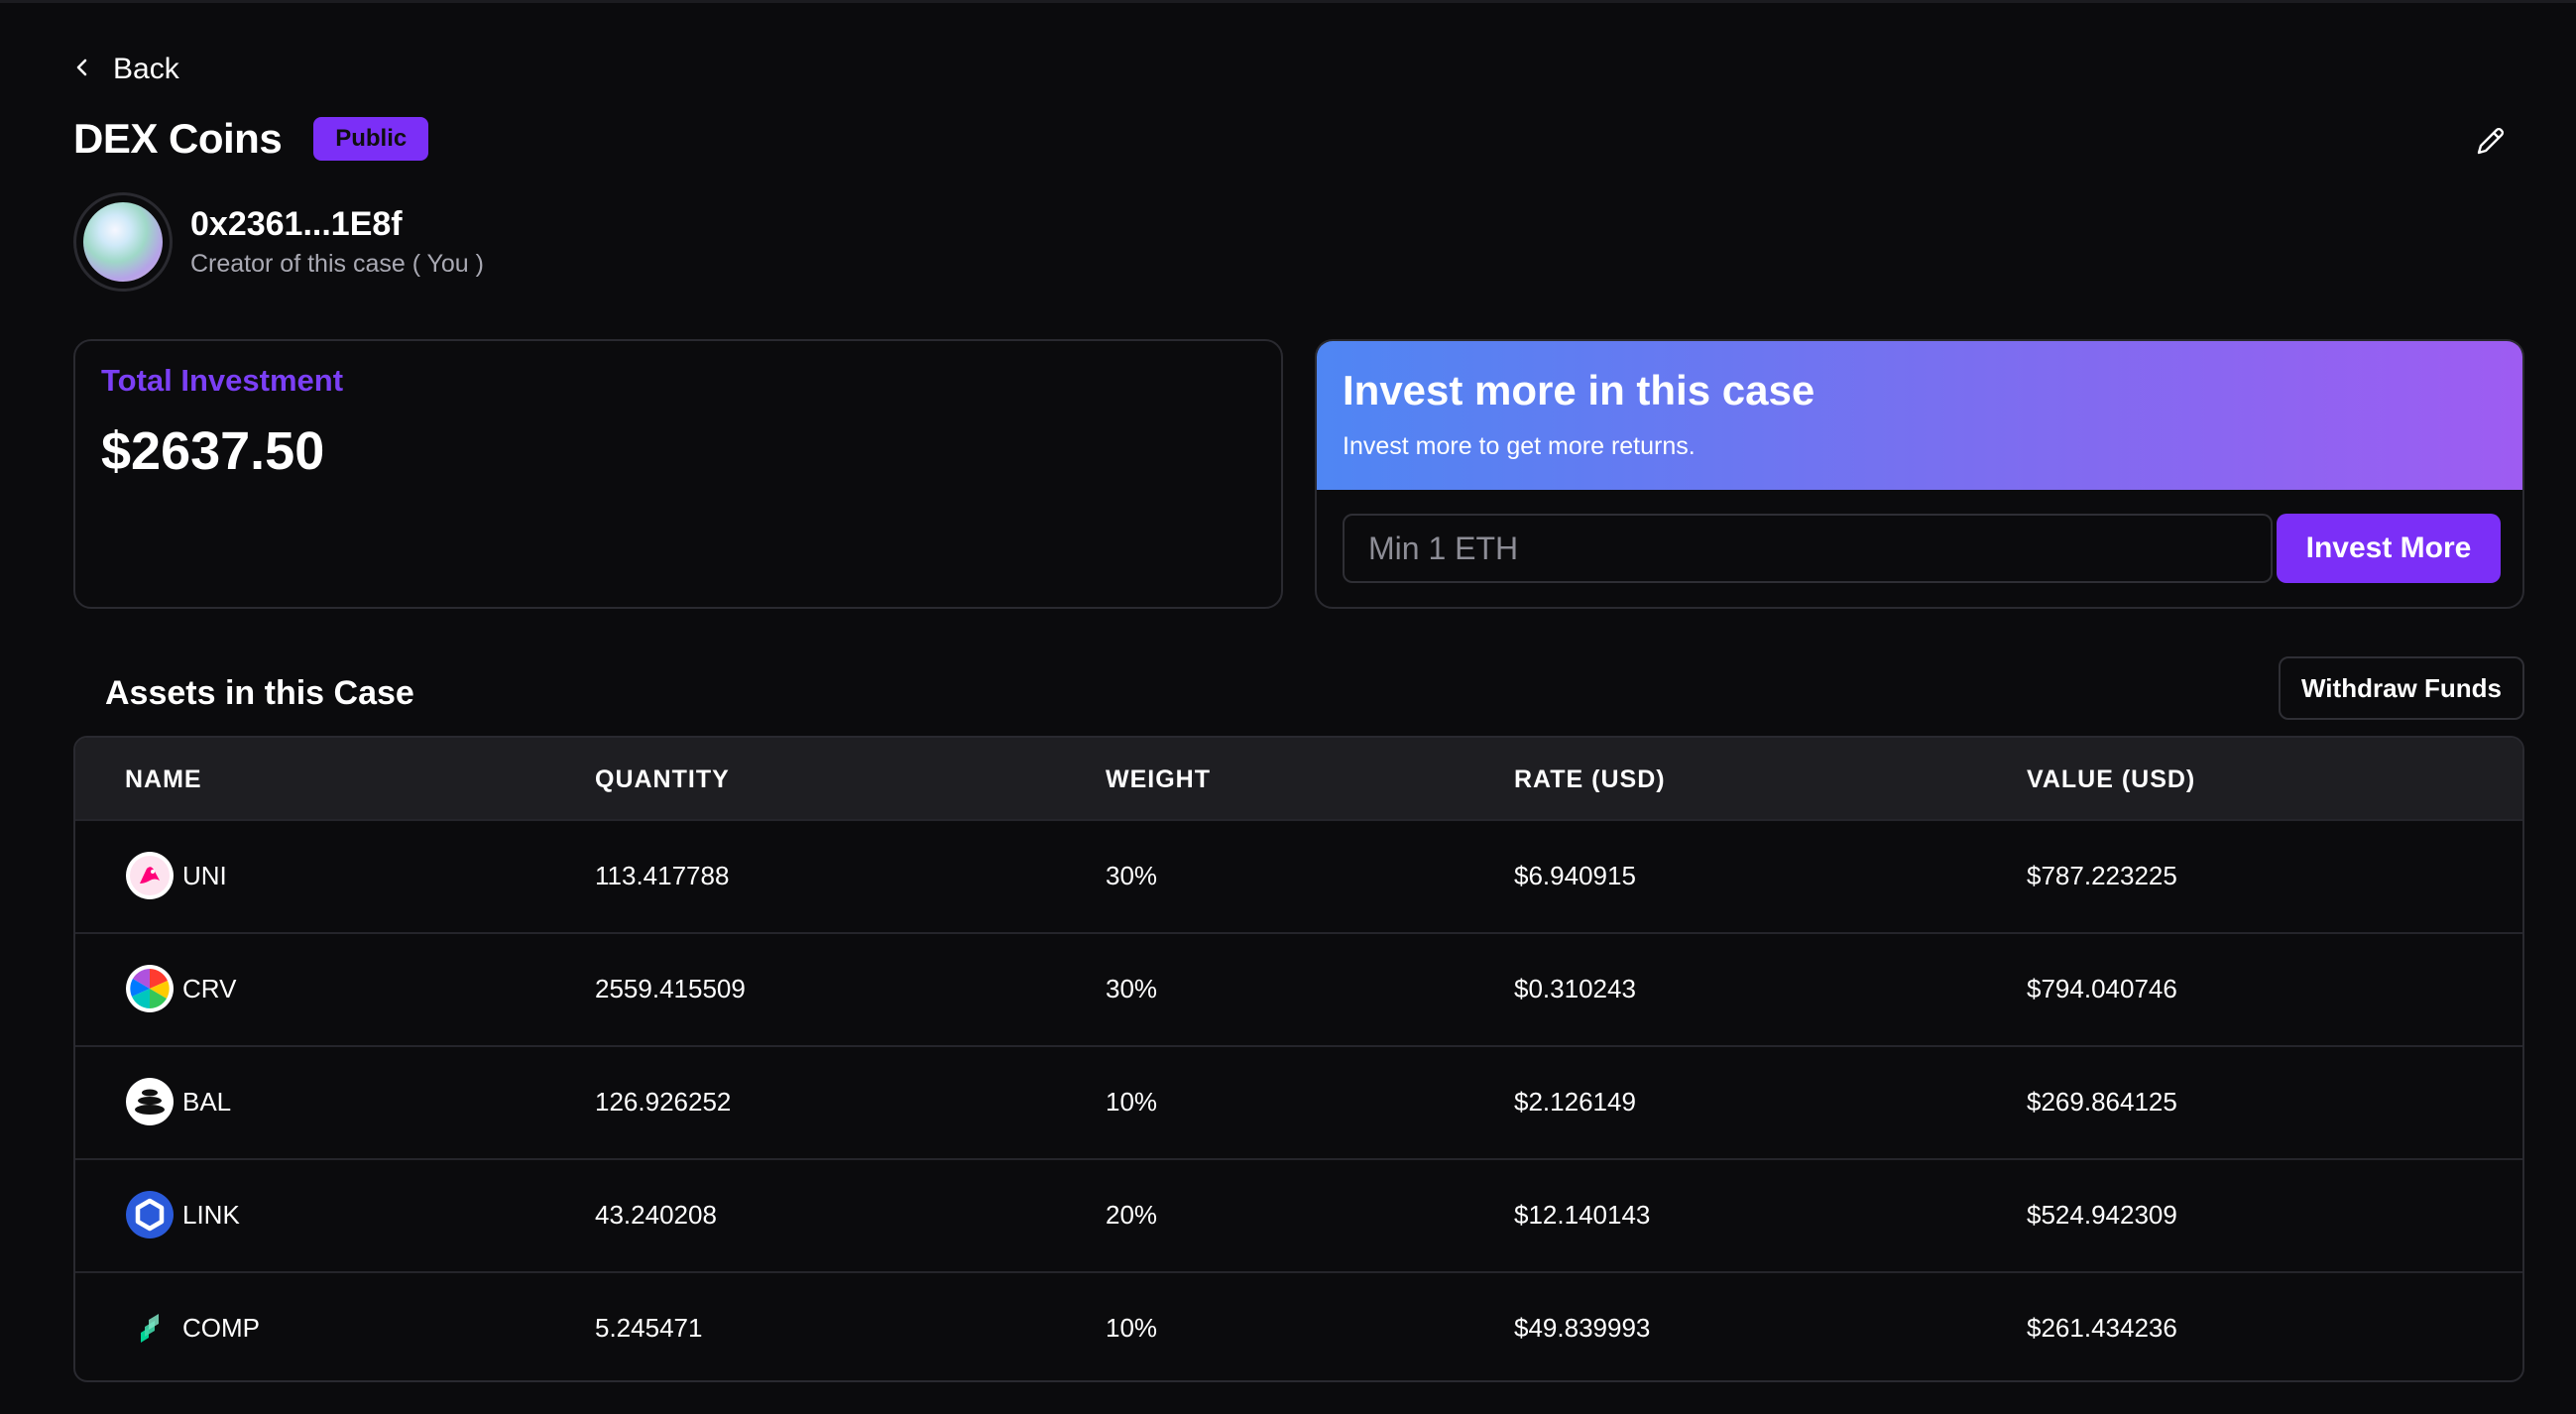 The height and width of the screenshot is (1414, 2576). Describe the element at coordinates (2102, 1102) in the screenshot. I see `asset-value: $269.864125` at that location.